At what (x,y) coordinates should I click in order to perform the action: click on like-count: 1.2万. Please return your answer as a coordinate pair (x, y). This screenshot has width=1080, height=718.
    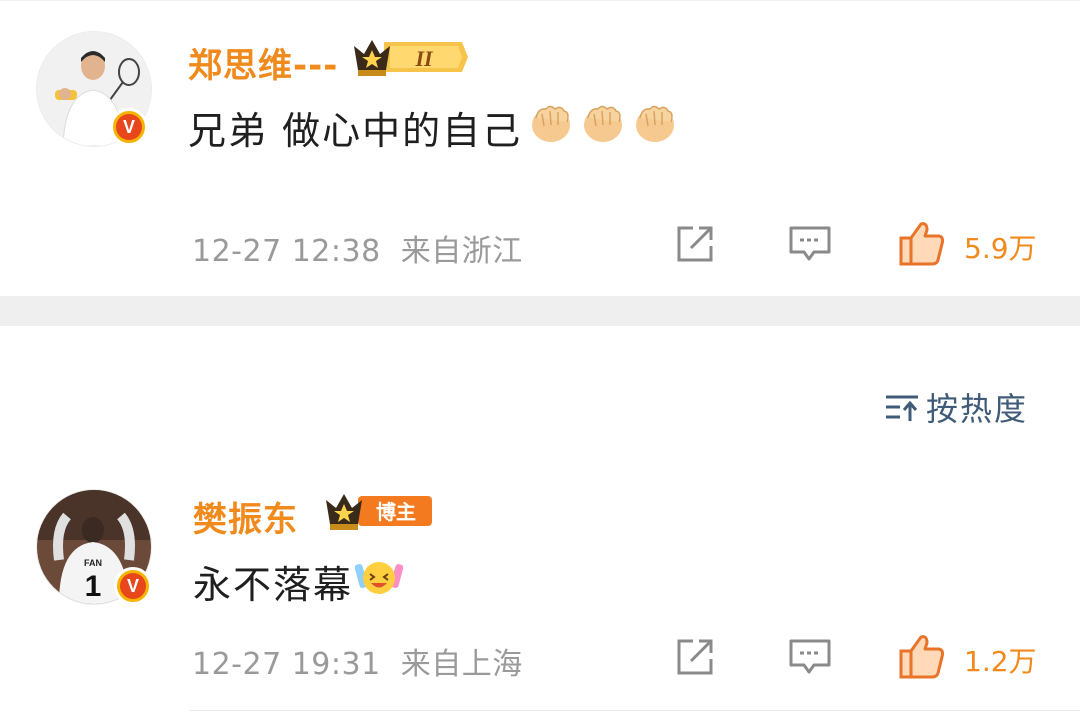
    Looking at the image, I should click on (1000, 661).